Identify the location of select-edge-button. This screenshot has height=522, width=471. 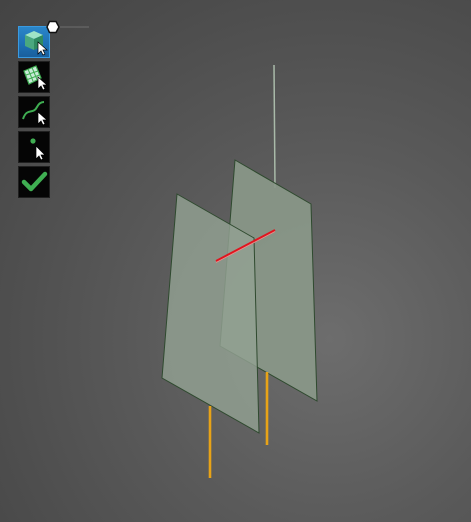
(34, 112).